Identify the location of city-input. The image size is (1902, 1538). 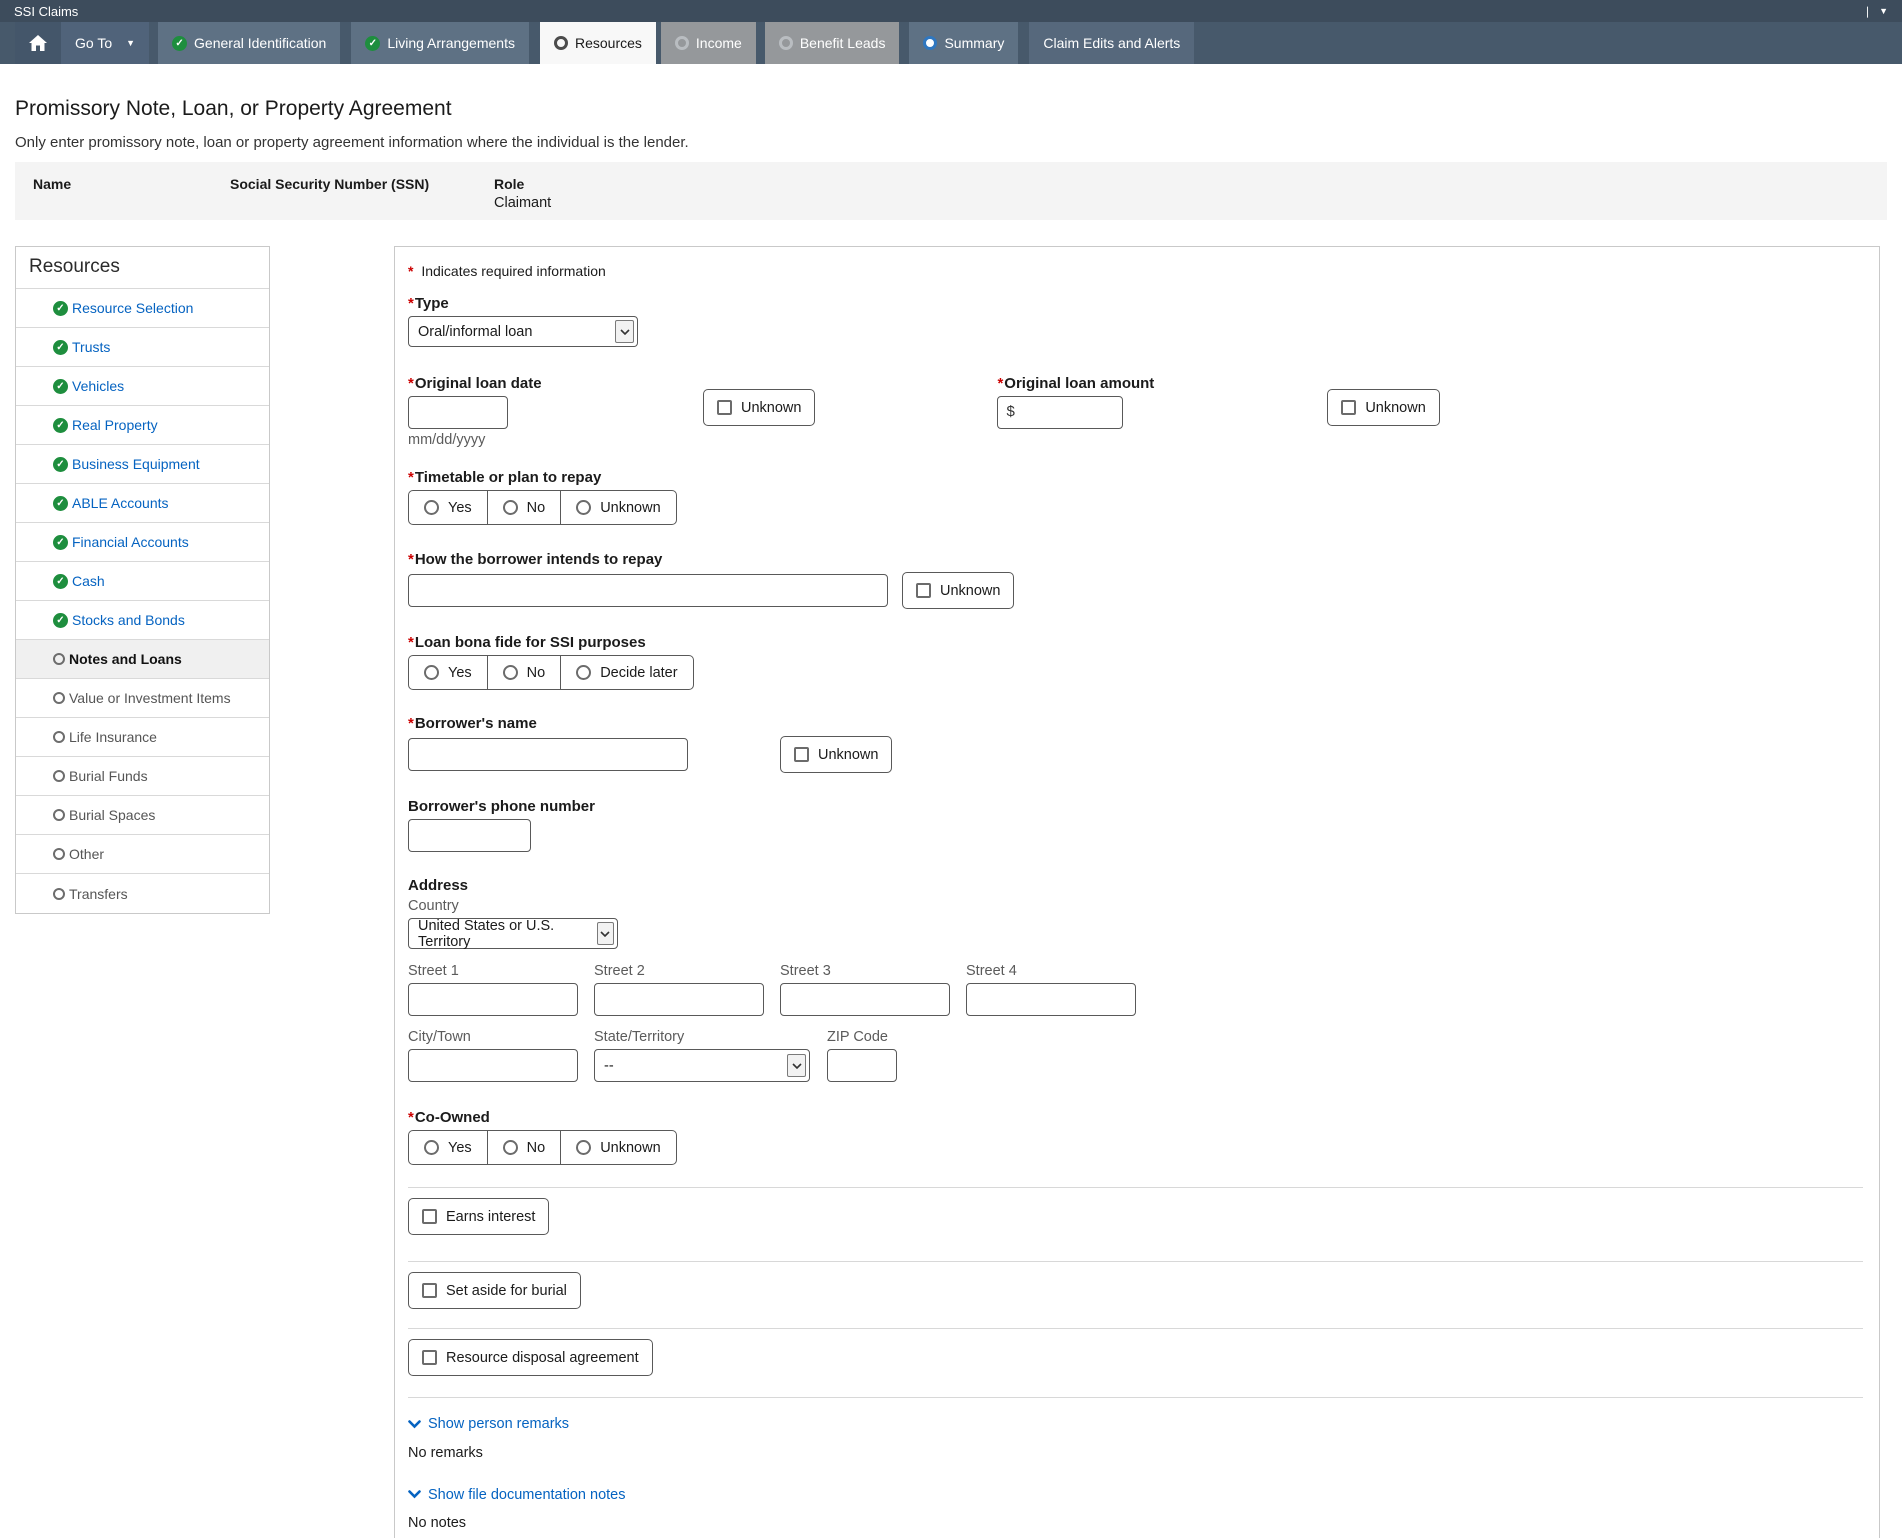
(493, 1065).